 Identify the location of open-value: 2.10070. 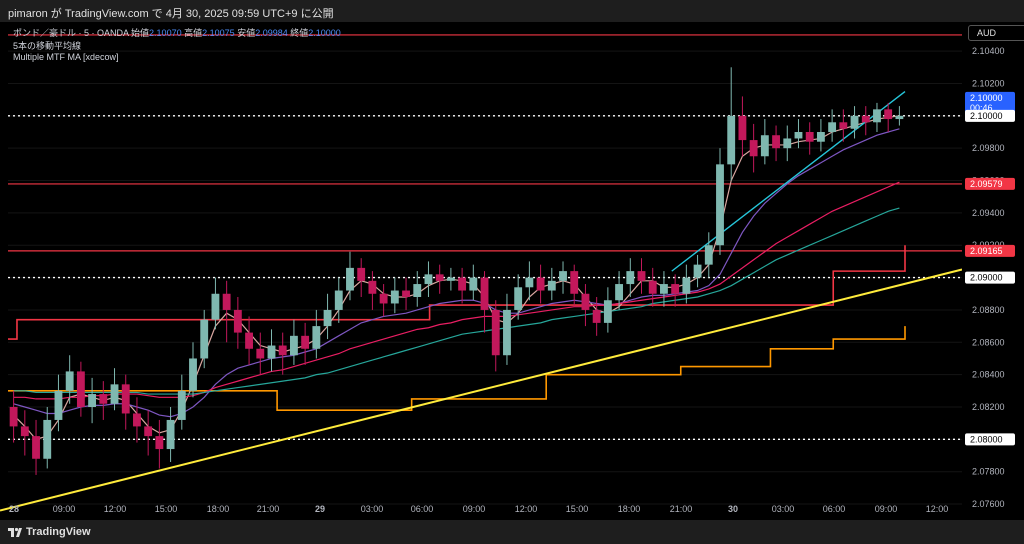
(165, 33).